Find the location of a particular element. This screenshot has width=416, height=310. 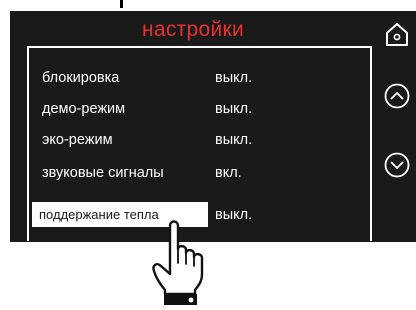

screen-title: настройки is located at coordinates (193, 29).